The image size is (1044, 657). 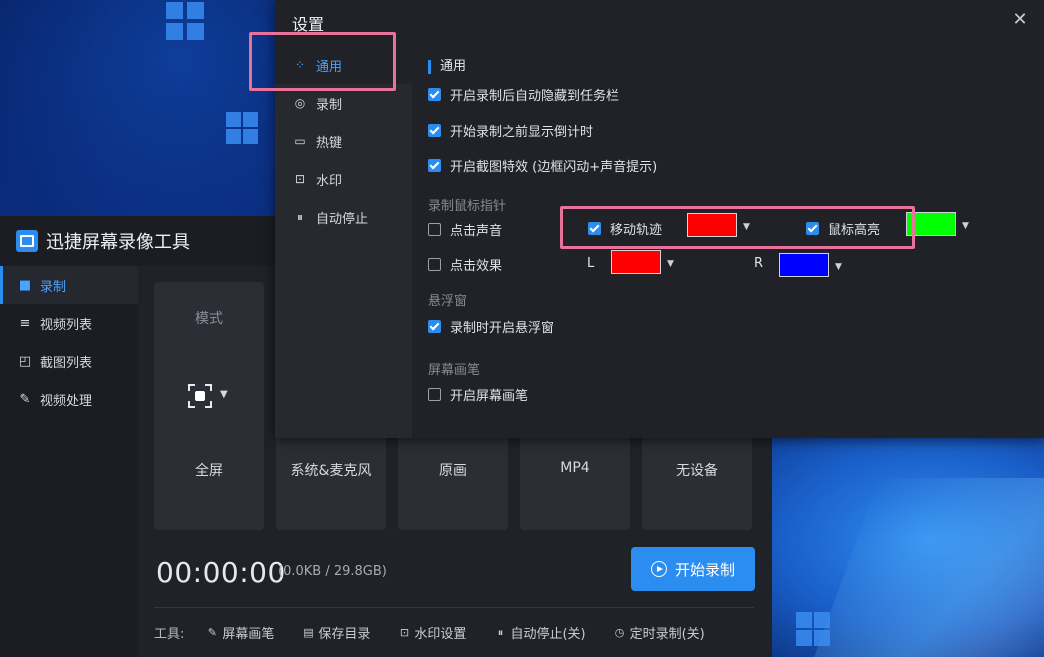 What do you see at coordinates (69, 461) in the screenshot?
I see `app-sidebar: ■ 录制 ≡ 视频列表 ◰ 截图列表 ✎ 视频处理` at bounding box center [69, 461].